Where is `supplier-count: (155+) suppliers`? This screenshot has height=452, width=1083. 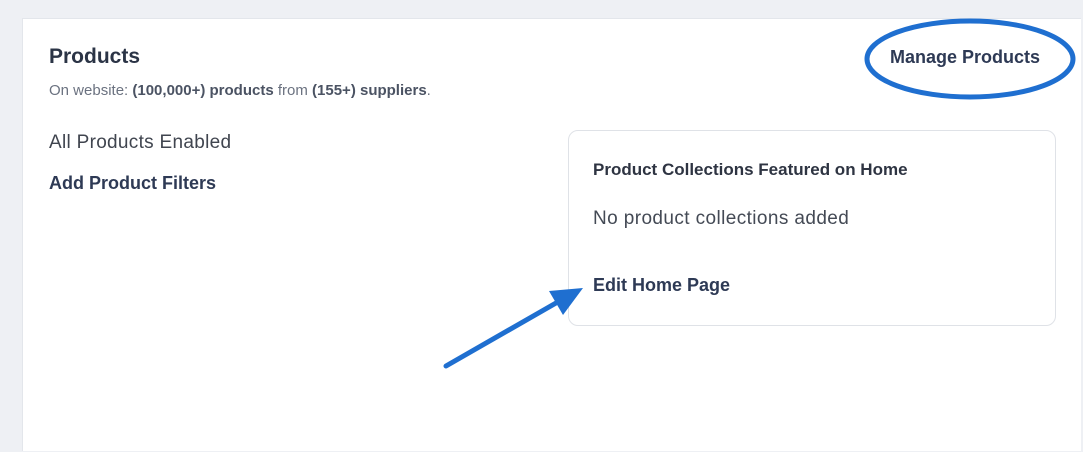 supplier-count: (155+) suppliers is located at coordinates (369, 90).